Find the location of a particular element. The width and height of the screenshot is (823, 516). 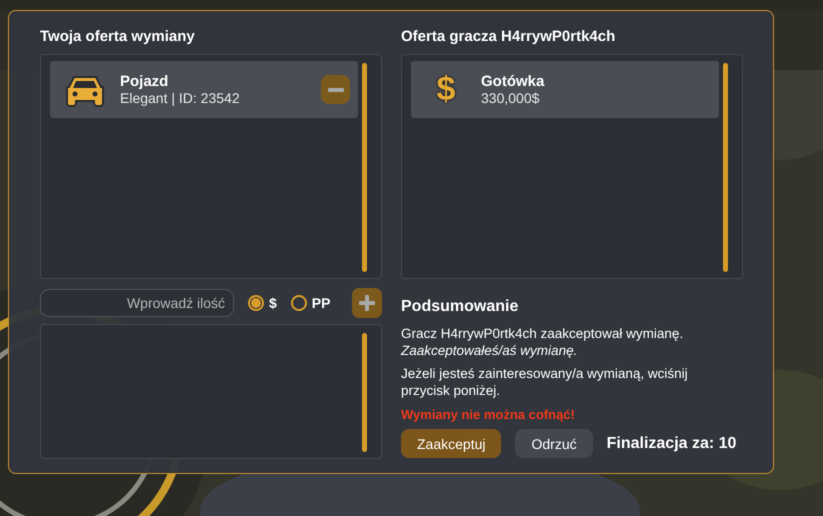

minus-icon is located at coordinates (336, 90).